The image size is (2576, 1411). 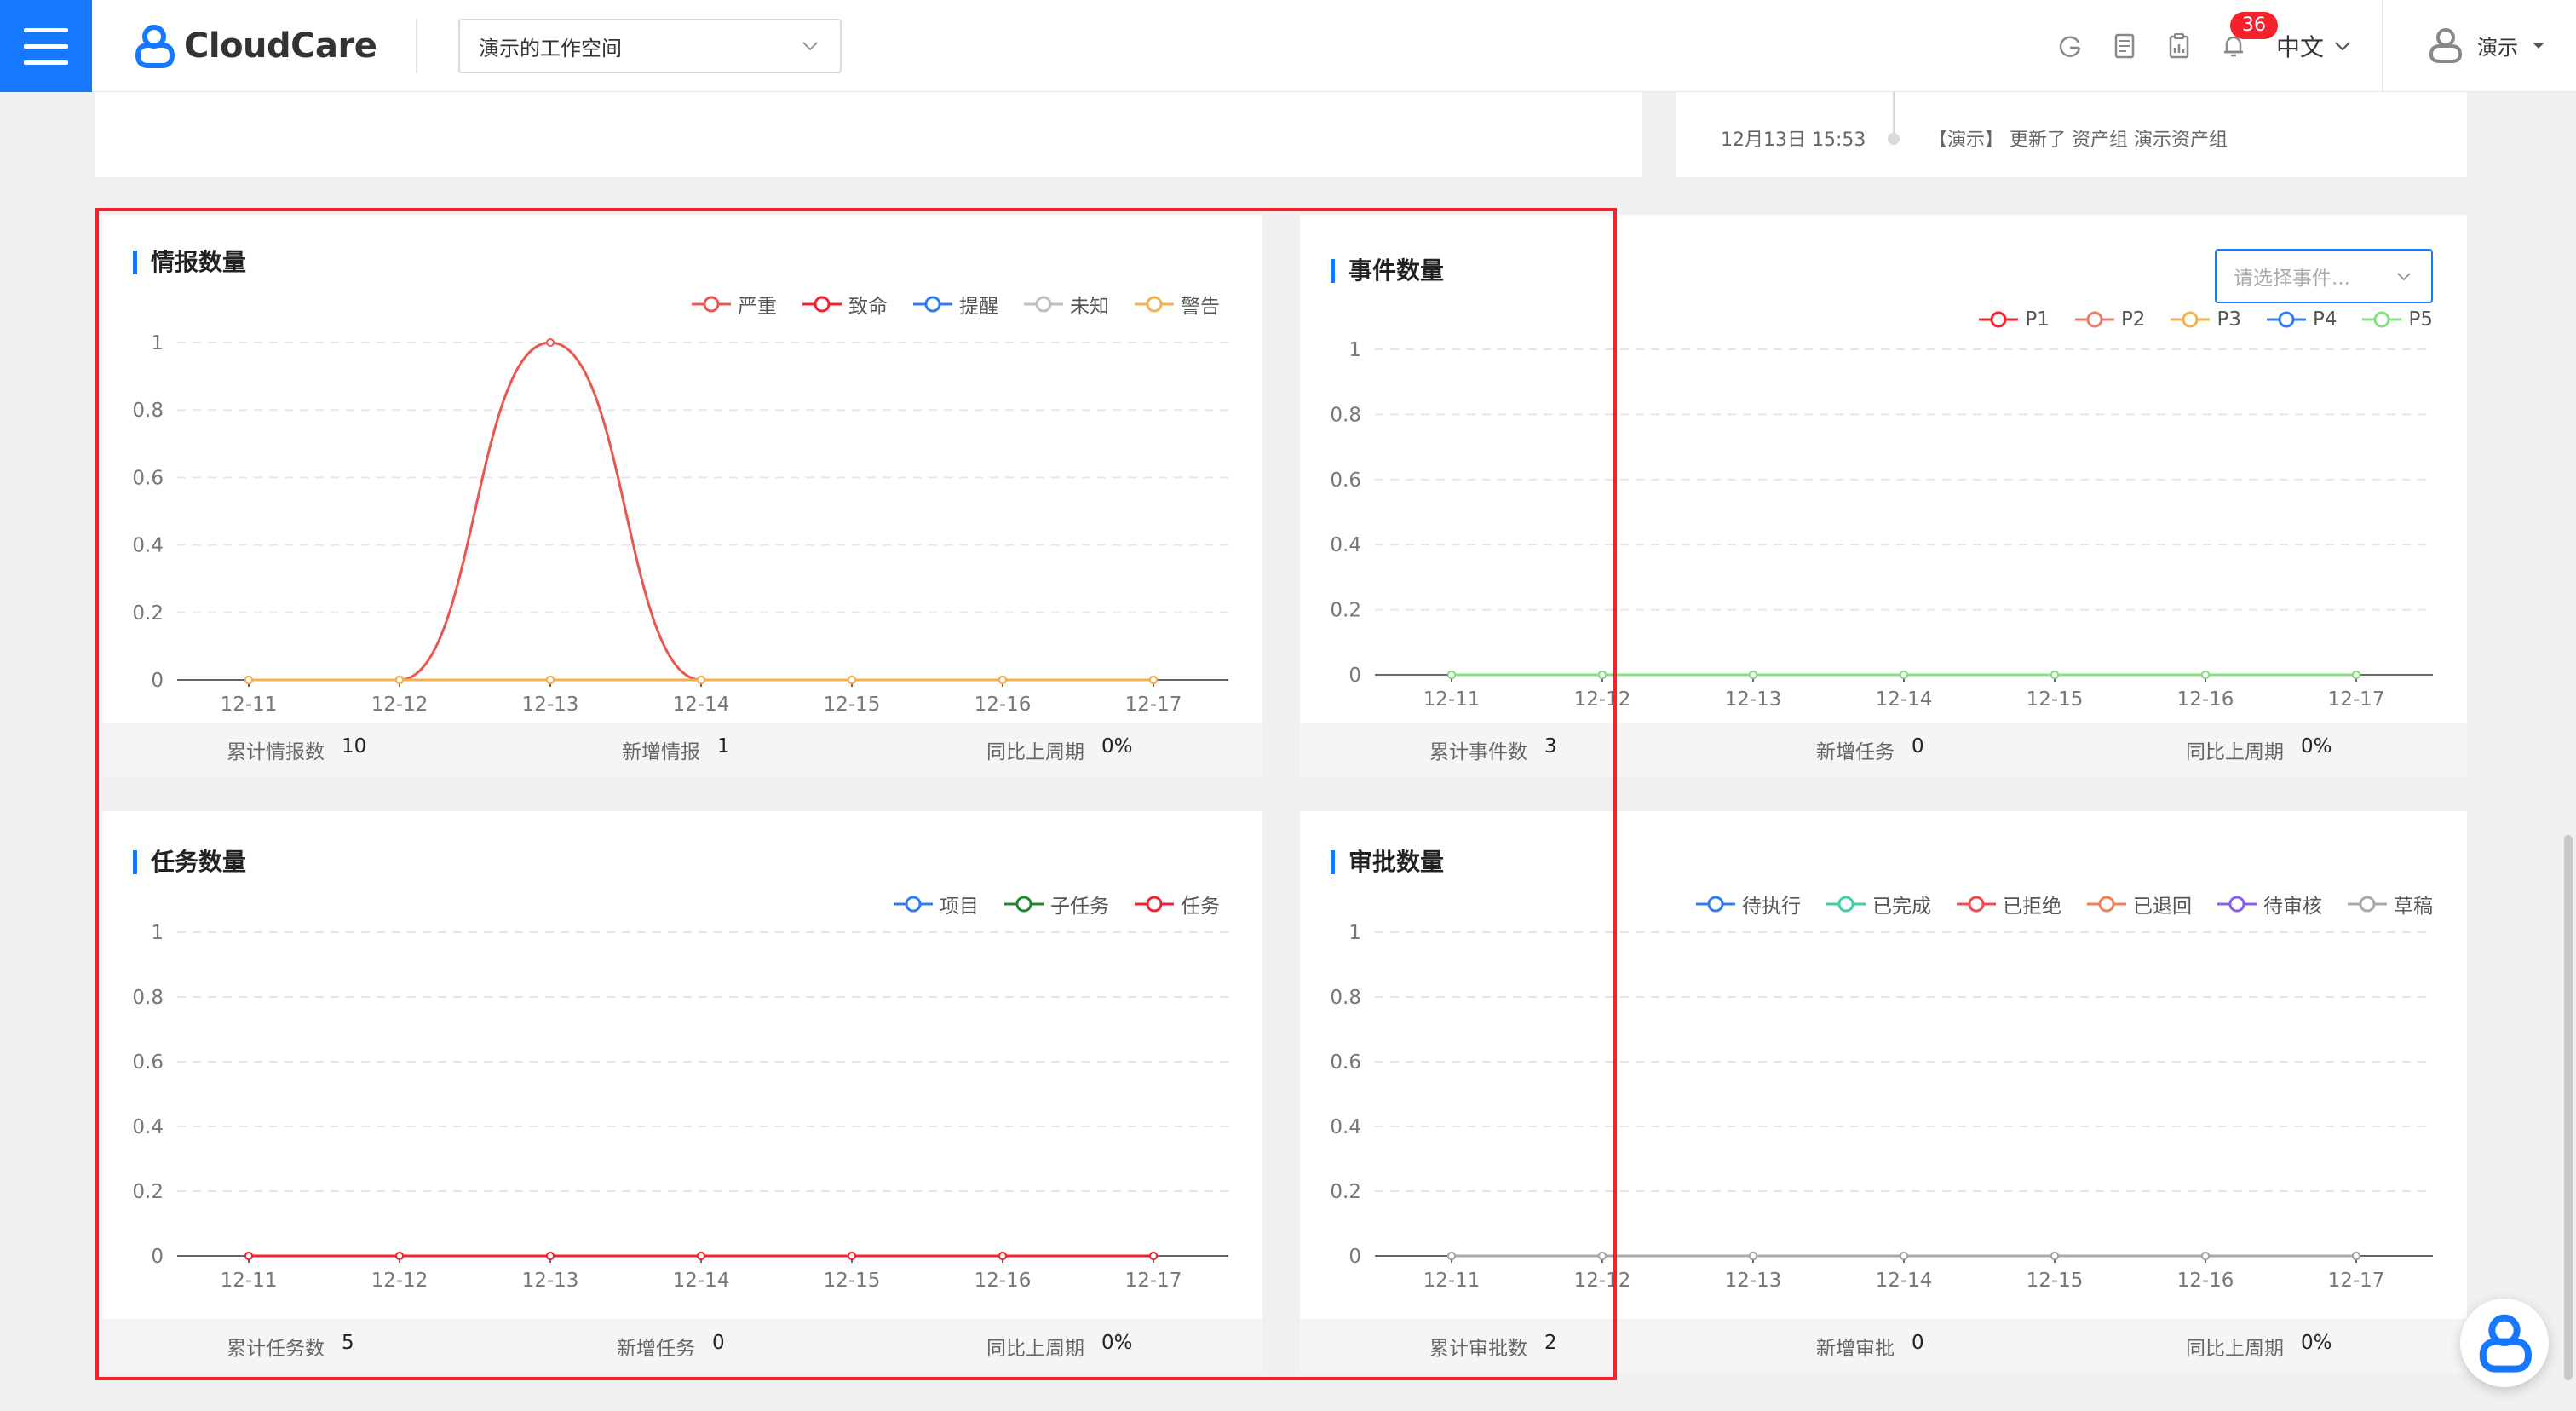 I want to click on logo-text: CloudCare, so click(x=280, y=46).